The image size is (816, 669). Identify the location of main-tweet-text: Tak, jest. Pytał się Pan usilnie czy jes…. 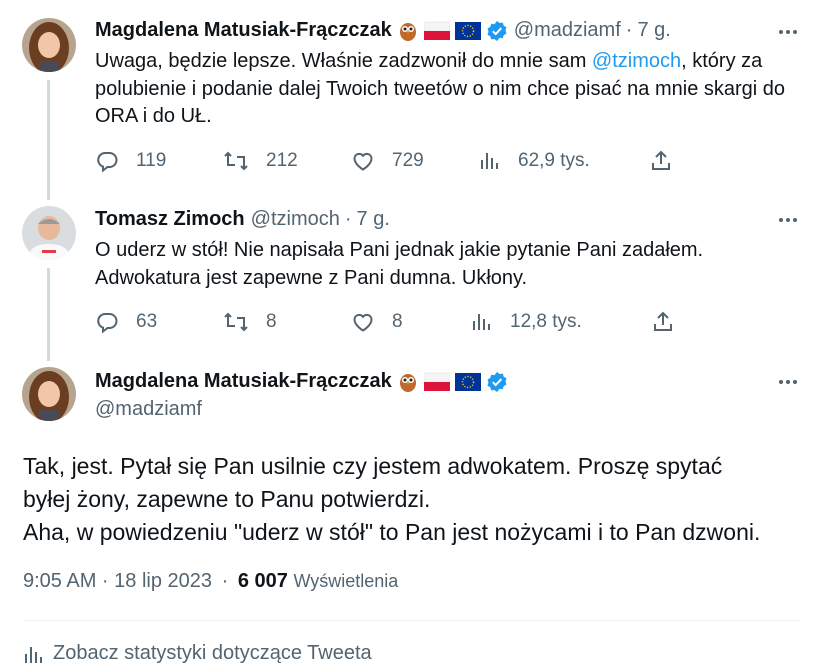
(391, 499).